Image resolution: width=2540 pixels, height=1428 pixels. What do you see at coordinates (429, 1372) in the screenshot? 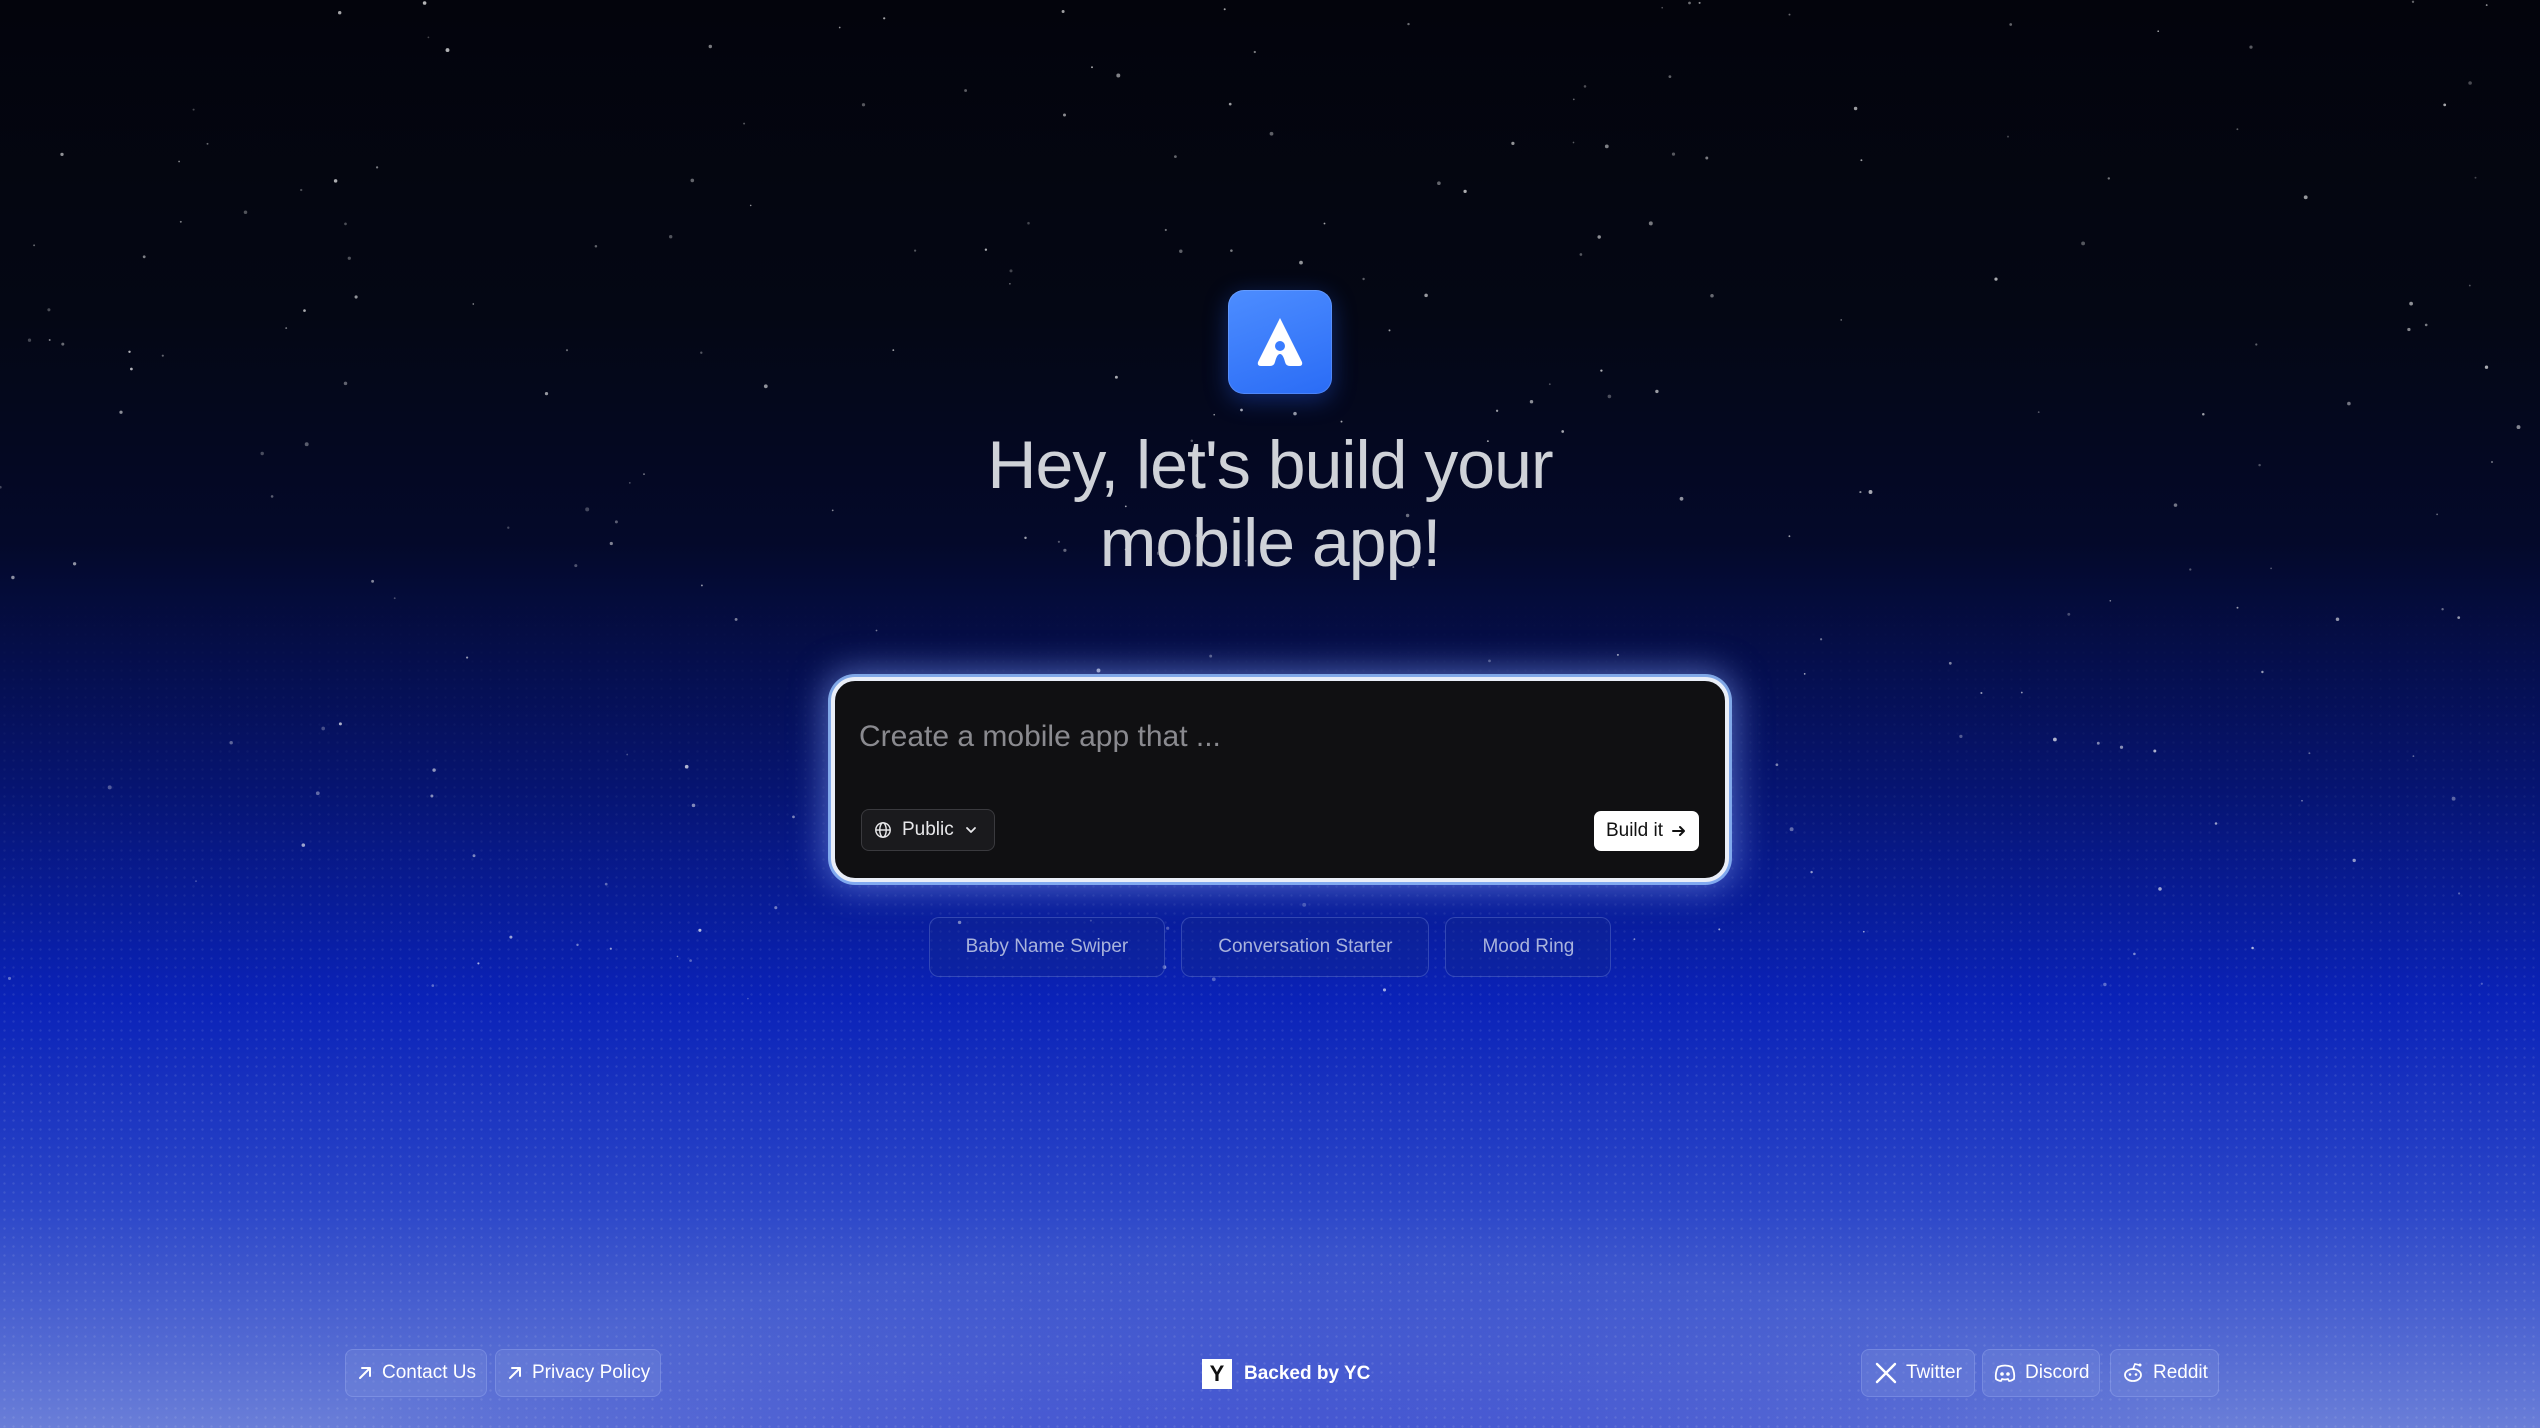
I see `contact-us-label: Contact Us` at bounding box center [429, 1372].